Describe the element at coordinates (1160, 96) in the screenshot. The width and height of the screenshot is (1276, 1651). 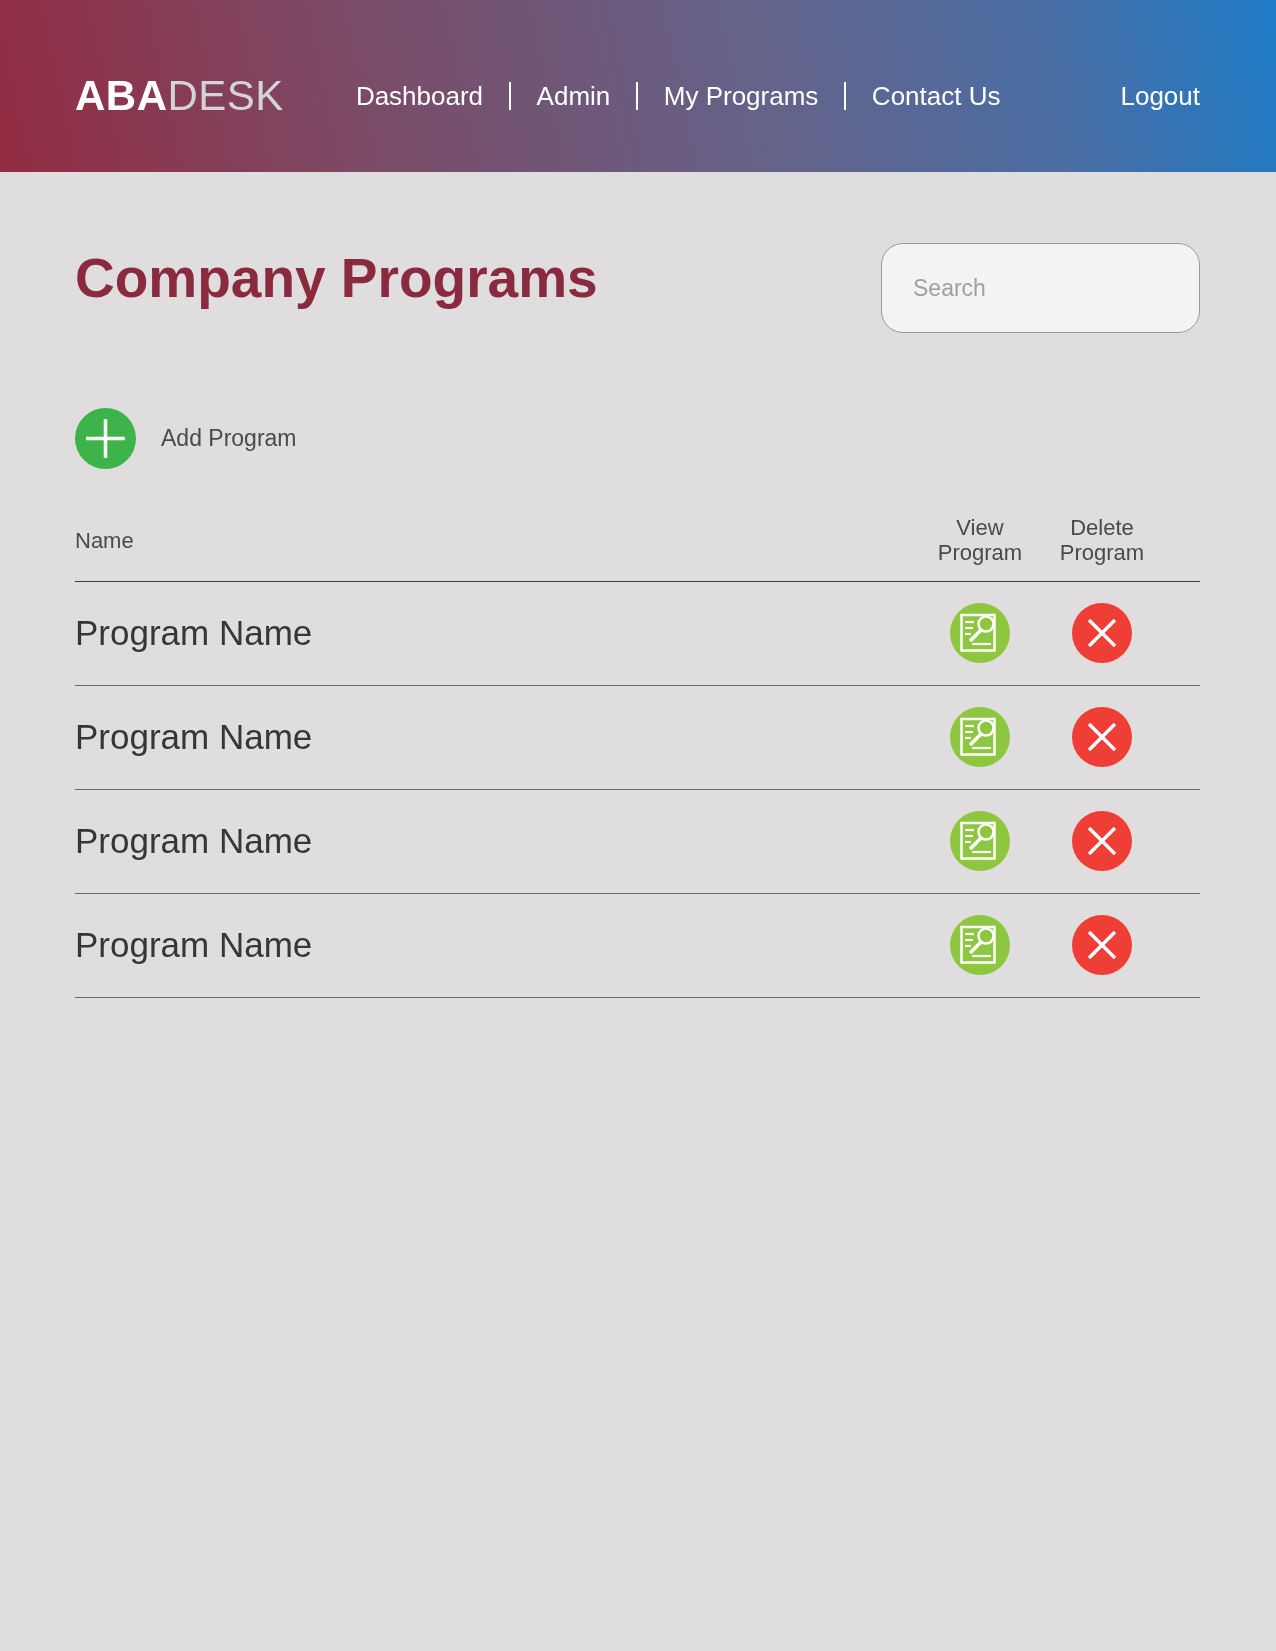
I see `logout-link: Logout` at that location.